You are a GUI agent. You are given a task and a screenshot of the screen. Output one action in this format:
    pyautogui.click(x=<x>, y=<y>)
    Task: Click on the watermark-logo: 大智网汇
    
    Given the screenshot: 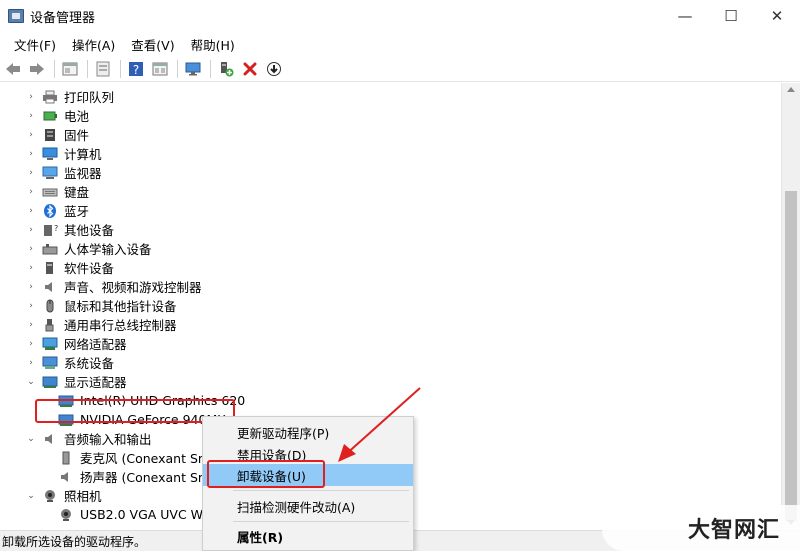 What is the action you would take?
    pyautogui.click(x=701, y=528)
    